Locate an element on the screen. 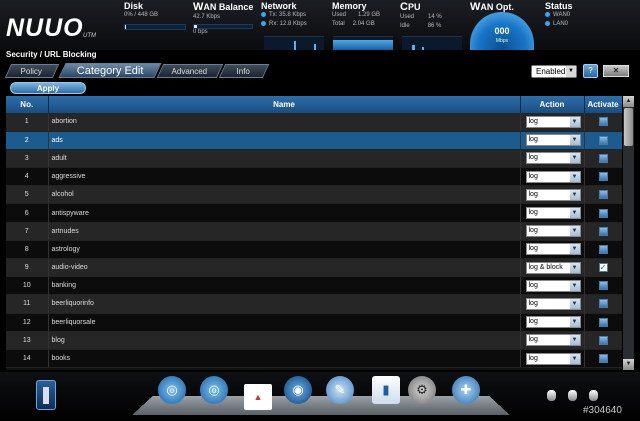 The height and width of the screenshot is (421, 640). header-activate: Activate is located at coordinates (603, 104).